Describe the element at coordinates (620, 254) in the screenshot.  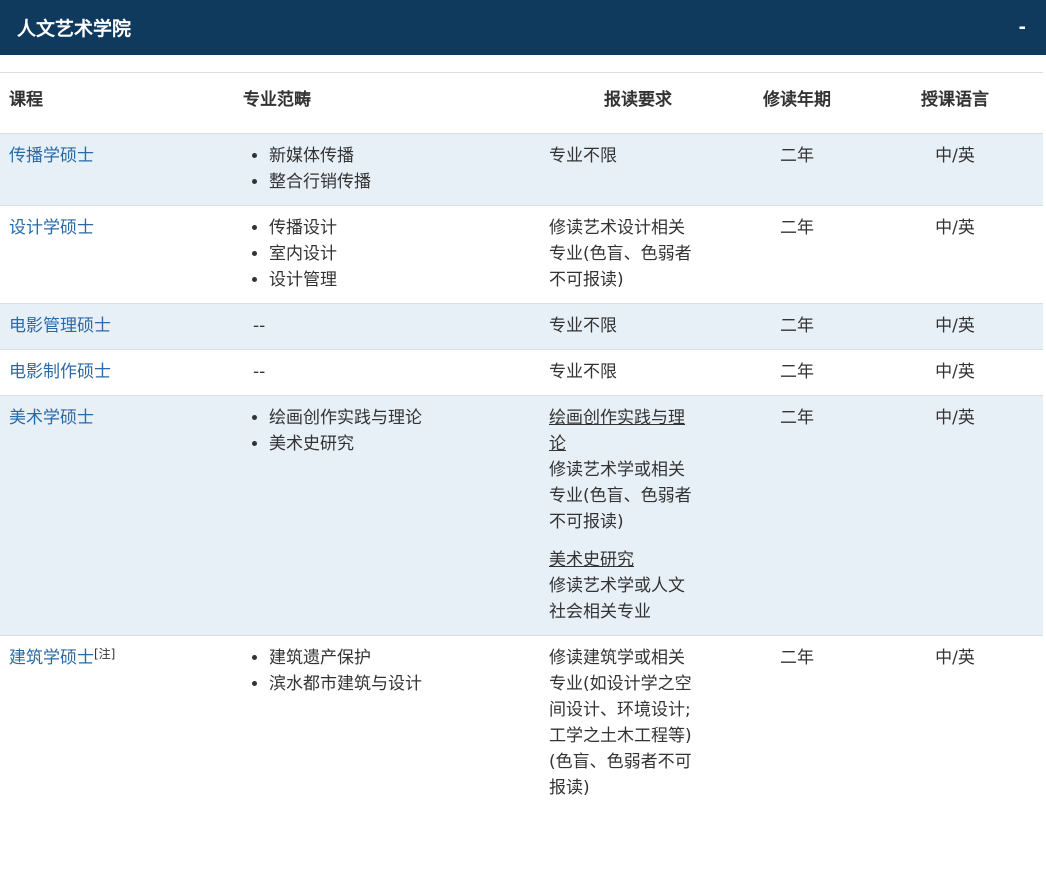
I see `requirement-text: 修读艺术设计相关 专业(色盲、色弱者 不可报读)` at that location.